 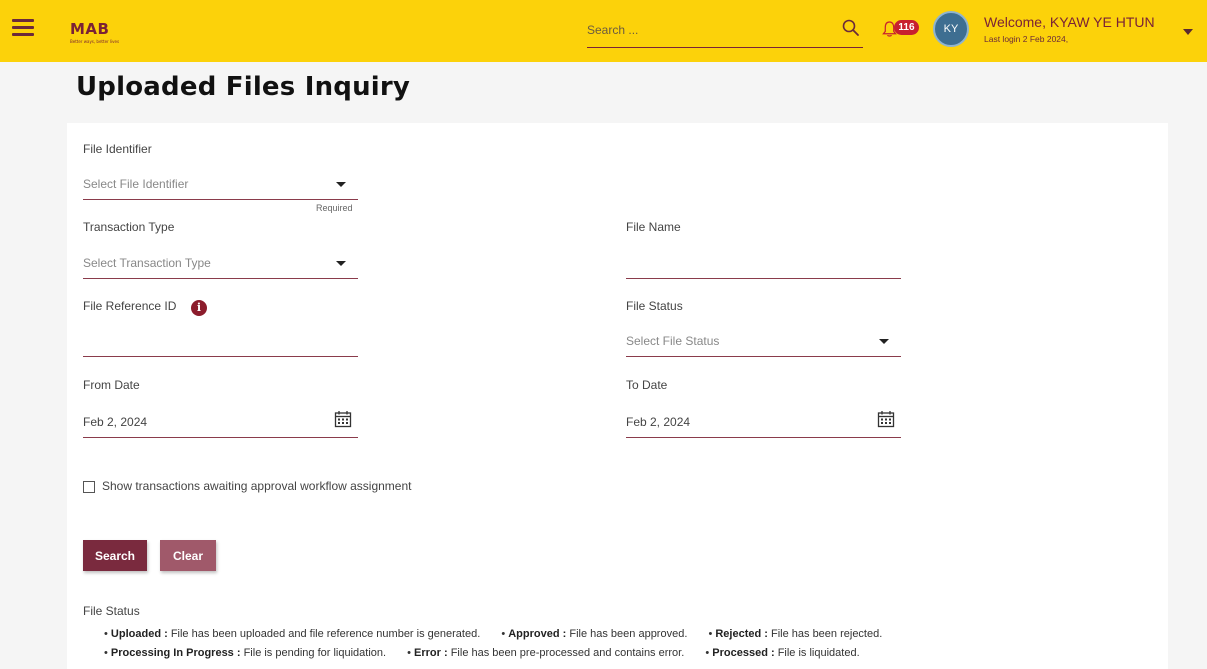 I want to click on file-status-select: Select File Status, so click(x=763, y=342).